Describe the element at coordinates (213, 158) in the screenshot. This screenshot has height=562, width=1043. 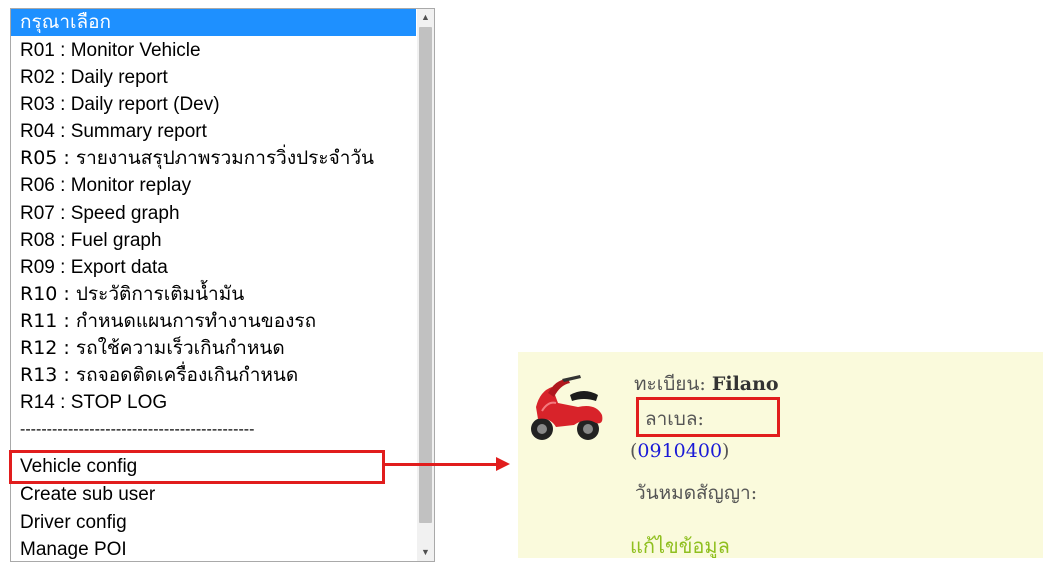
I see `option-r05: R05 : รายงานสรุปภาพรวมการวิ่งประจำวัน` at that location.